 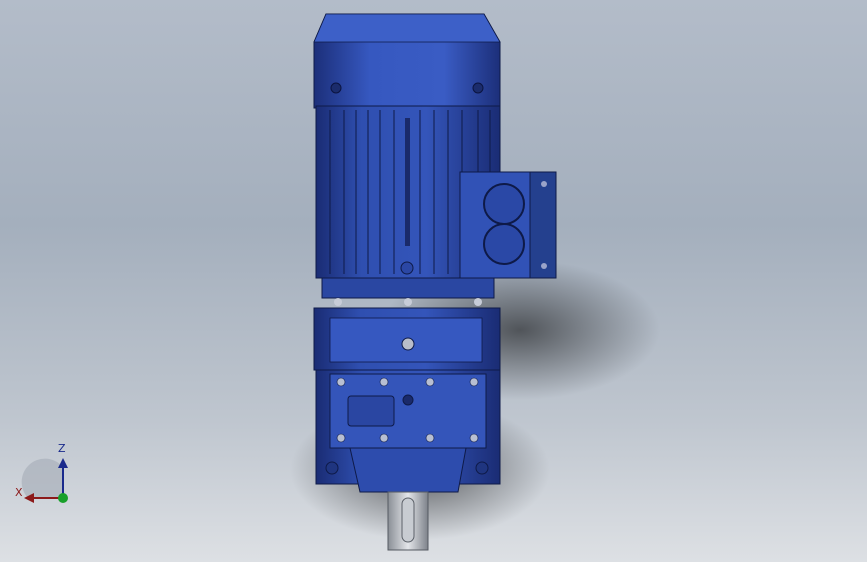 I want to click on shaft-keyway, so click(x=408, y=520).